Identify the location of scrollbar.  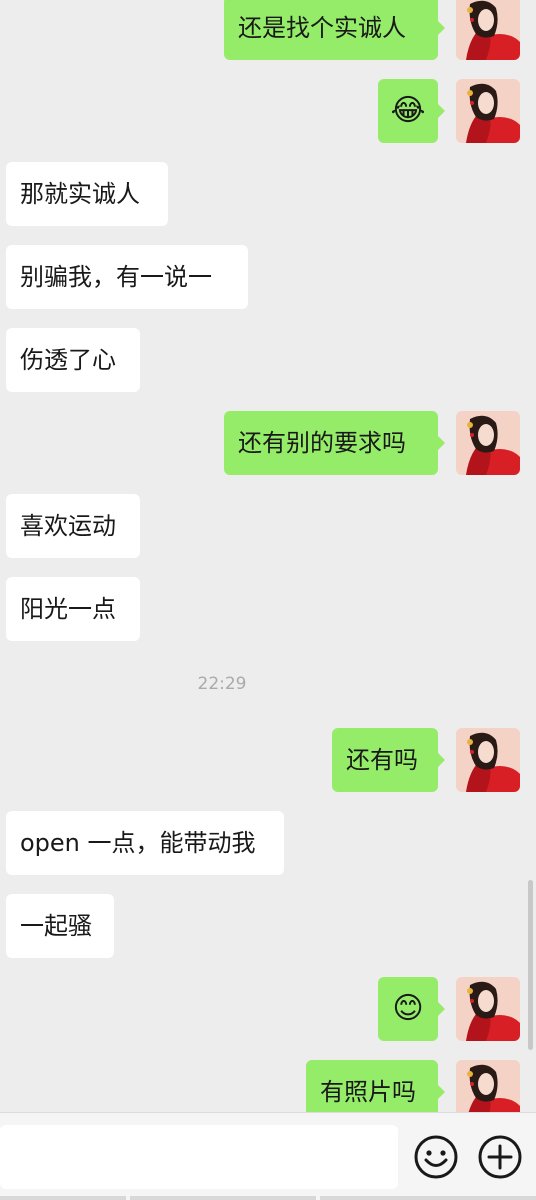
(530, 965).